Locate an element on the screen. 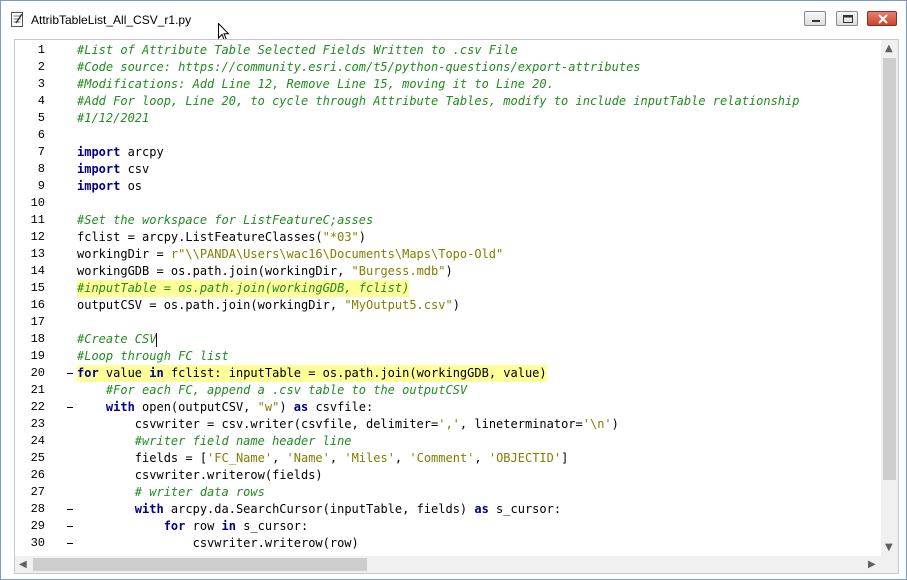  line-number: 10 is located at coordinates (37, 203).